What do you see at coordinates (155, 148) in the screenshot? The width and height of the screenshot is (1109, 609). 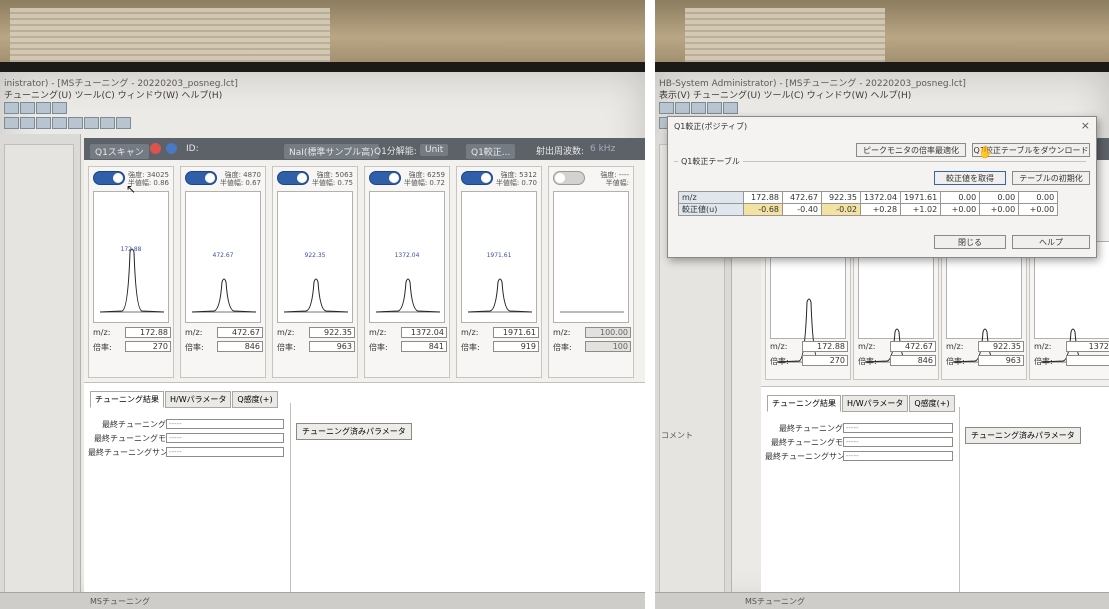 I see `record-icon` at bounding box center [155, 148].